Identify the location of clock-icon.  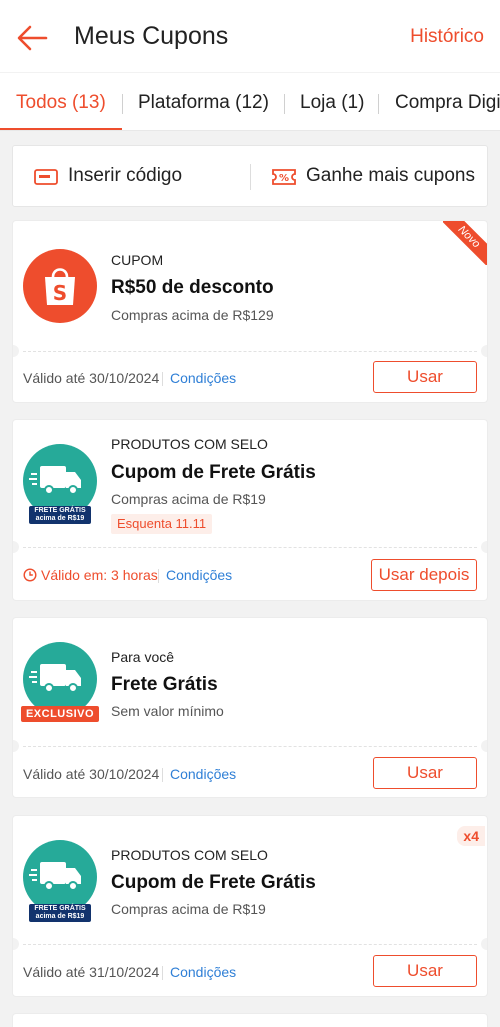
(30, 575).